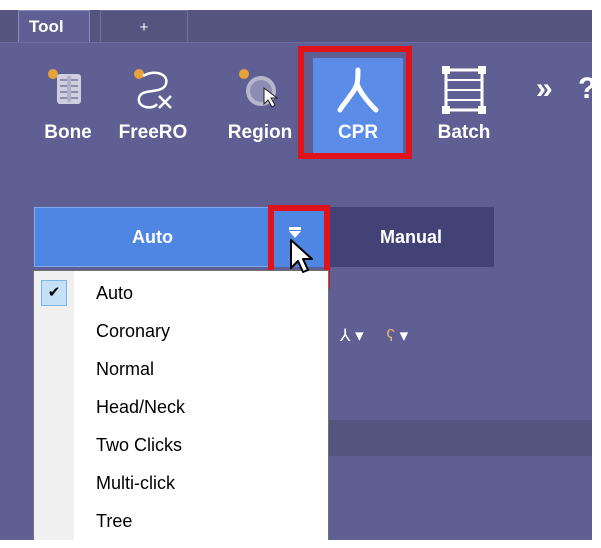  Describe the element at coordinates (153, 132) in the screenshot. I see `freero-tool-label: FreeRO` at that location.